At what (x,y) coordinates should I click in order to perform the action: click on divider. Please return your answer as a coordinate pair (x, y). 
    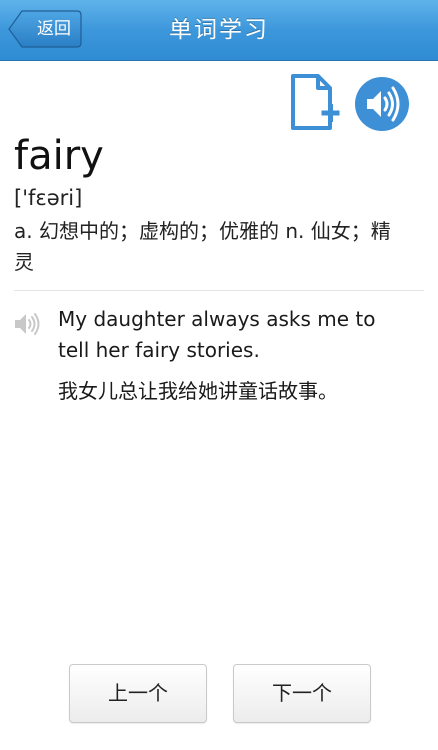
    Looking at the image, I should click on (219, 290).